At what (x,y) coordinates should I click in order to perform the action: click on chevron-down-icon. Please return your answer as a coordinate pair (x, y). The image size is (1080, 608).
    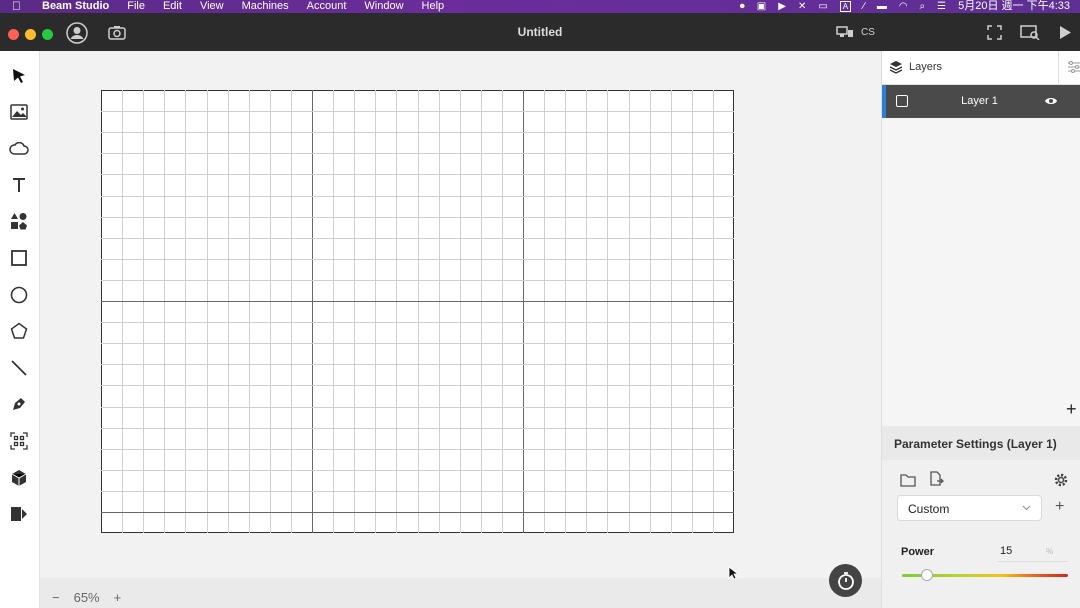
    Looking at the image, I should click on (1026, 508).